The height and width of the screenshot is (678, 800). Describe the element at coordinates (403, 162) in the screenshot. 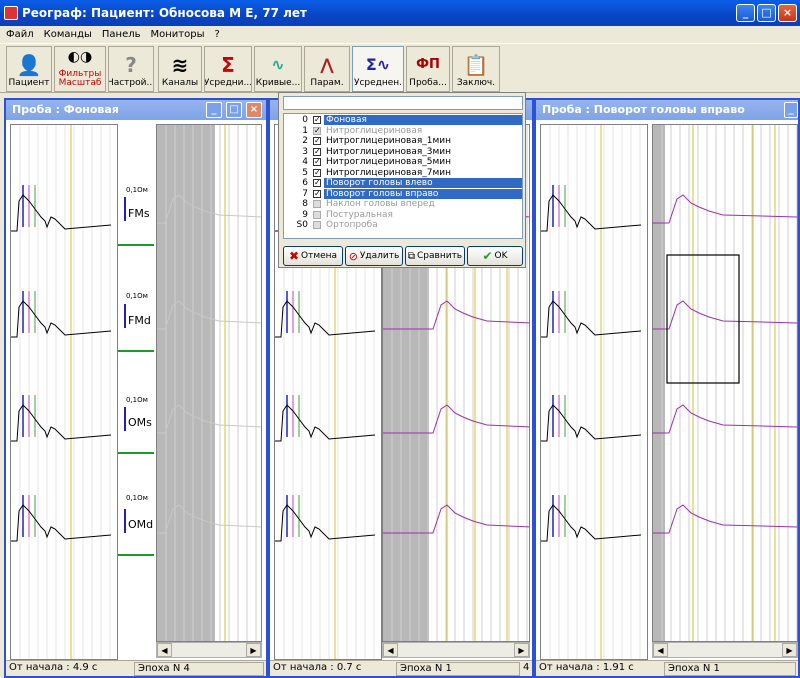

I see `probe-list-item: 4 ✓ Нитроглицериновая_5мин` at that location.